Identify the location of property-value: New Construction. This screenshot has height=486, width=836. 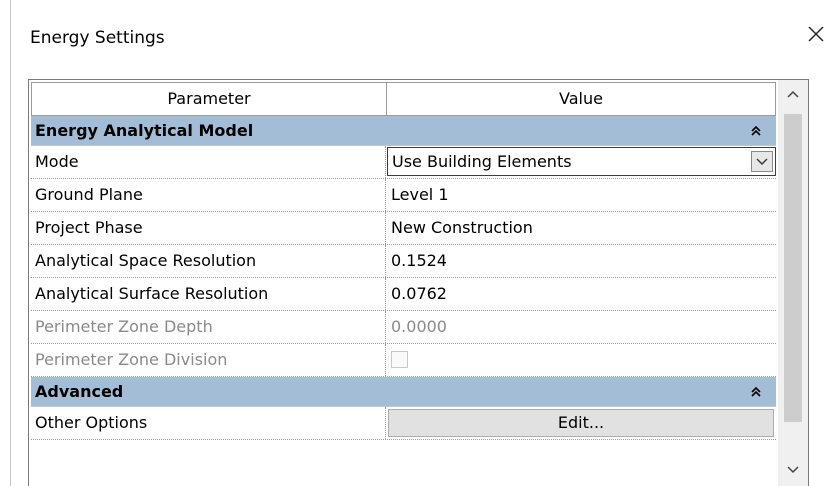
(581, 228).